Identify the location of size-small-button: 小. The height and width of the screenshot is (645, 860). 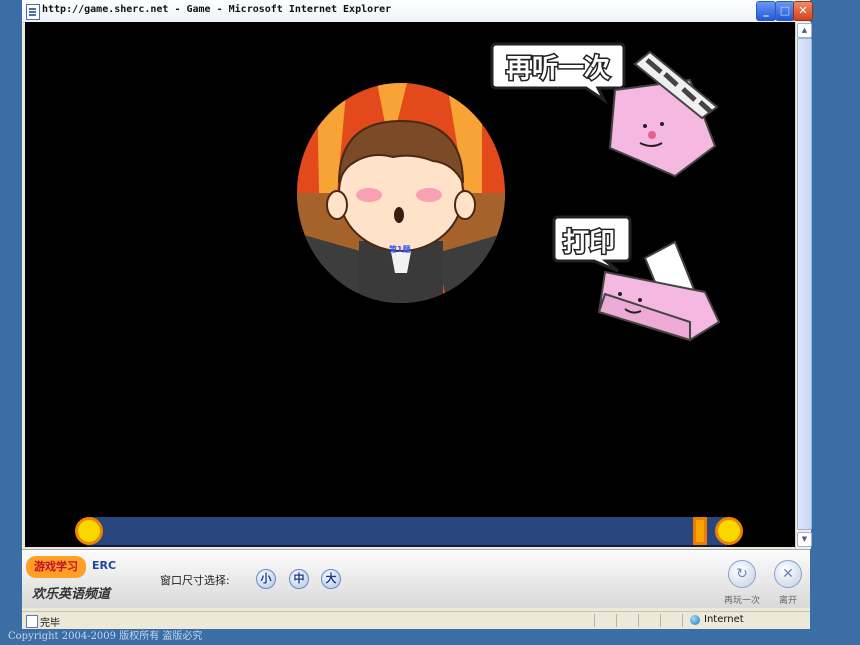
(266, 579).